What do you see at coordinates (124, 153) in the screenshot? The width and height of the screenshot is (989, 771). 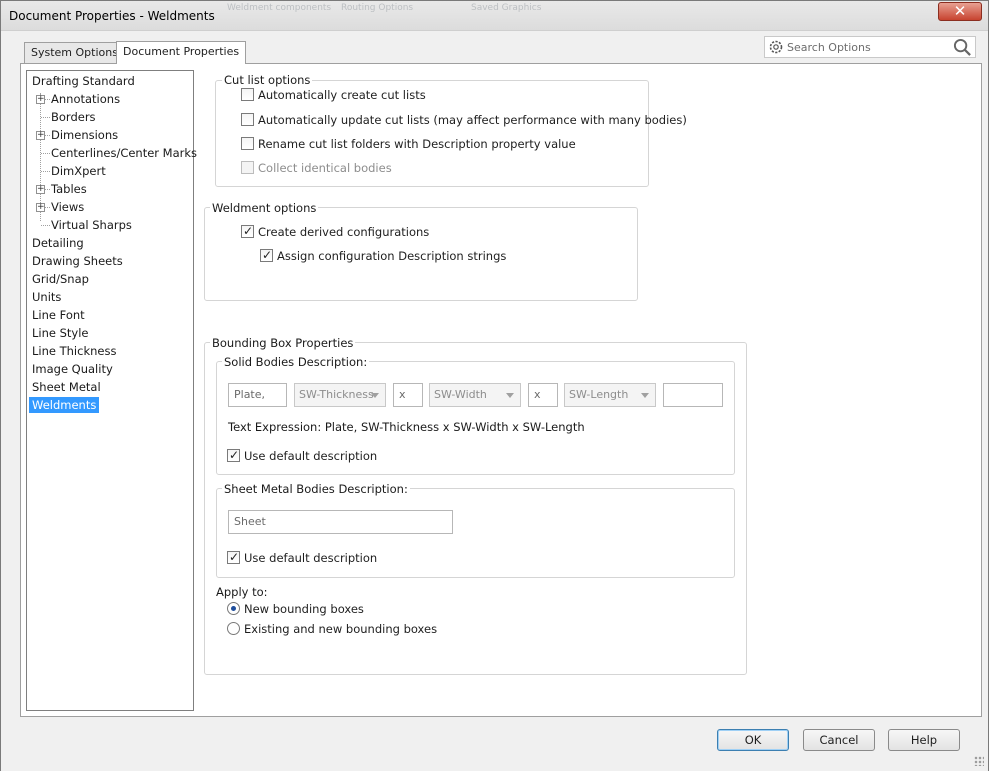 I see `tree-item-centerlines: Centerlines/Center Marks` at bounding box center [124, 153].